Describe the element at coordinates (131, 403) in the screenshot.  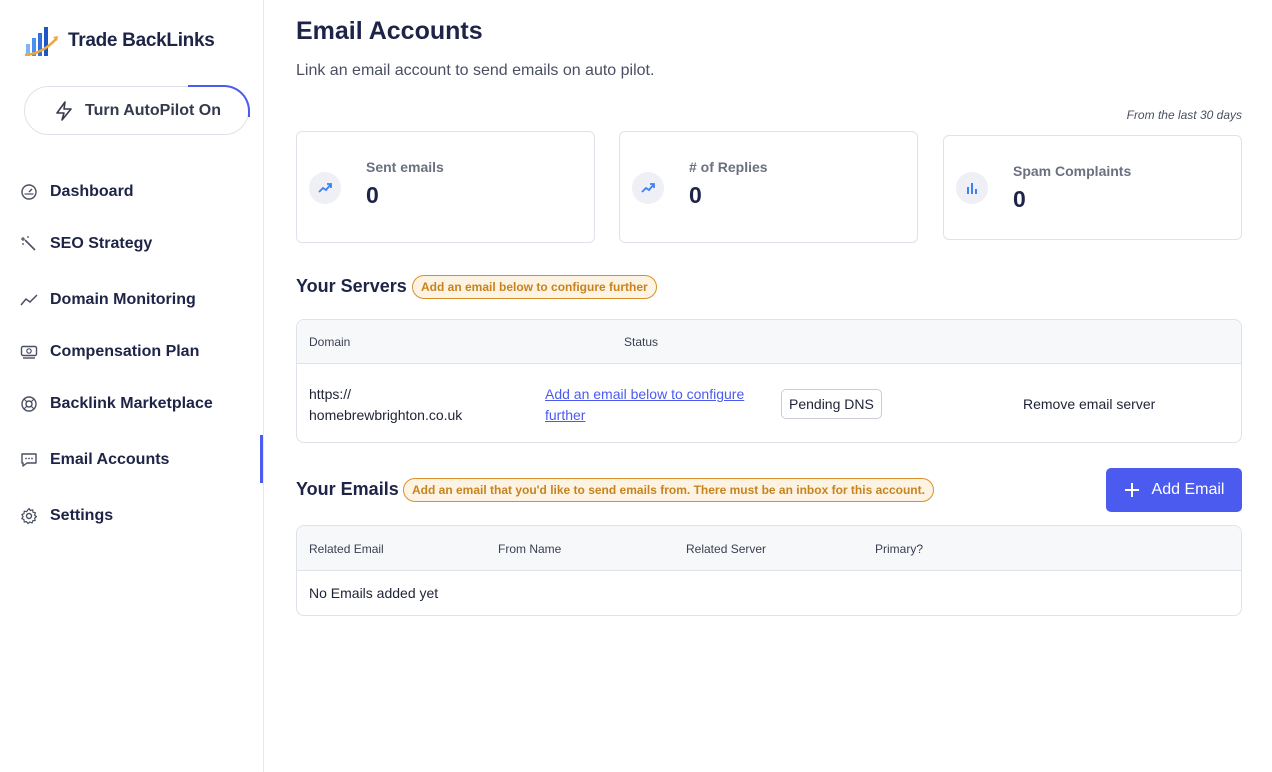
I see `sidebar-item-label: Backlink Marketplace` at that location.